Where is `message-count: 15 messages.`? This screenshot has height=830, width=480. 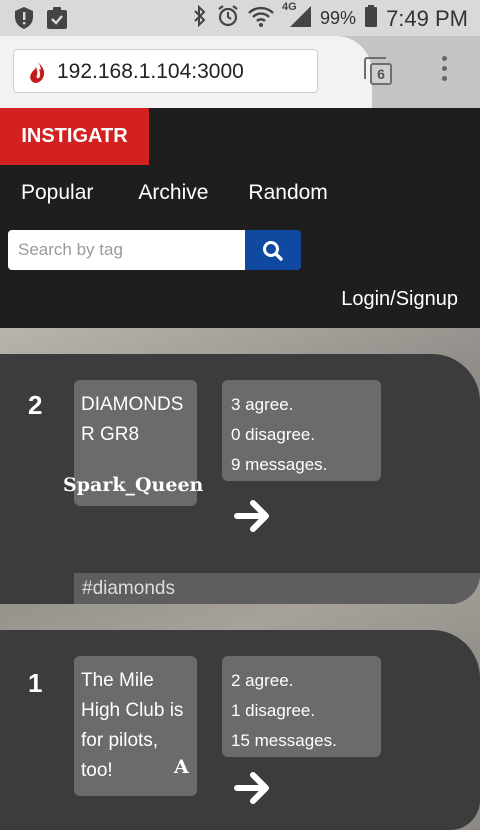 message-count: 15 messages. is located at coordinates (284, 740).